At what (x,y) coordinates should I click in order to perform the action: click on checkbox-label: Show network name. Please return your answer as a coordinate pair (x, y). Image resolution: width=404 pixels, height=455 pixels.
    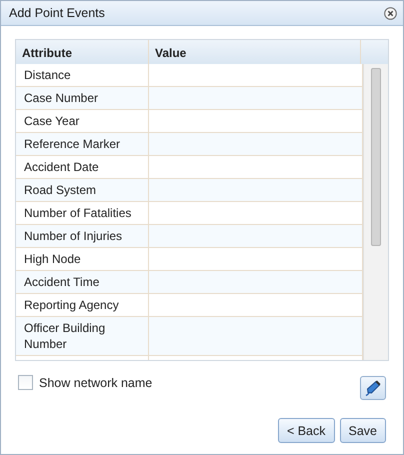
    Looking at the image, I should click on (95, 383).